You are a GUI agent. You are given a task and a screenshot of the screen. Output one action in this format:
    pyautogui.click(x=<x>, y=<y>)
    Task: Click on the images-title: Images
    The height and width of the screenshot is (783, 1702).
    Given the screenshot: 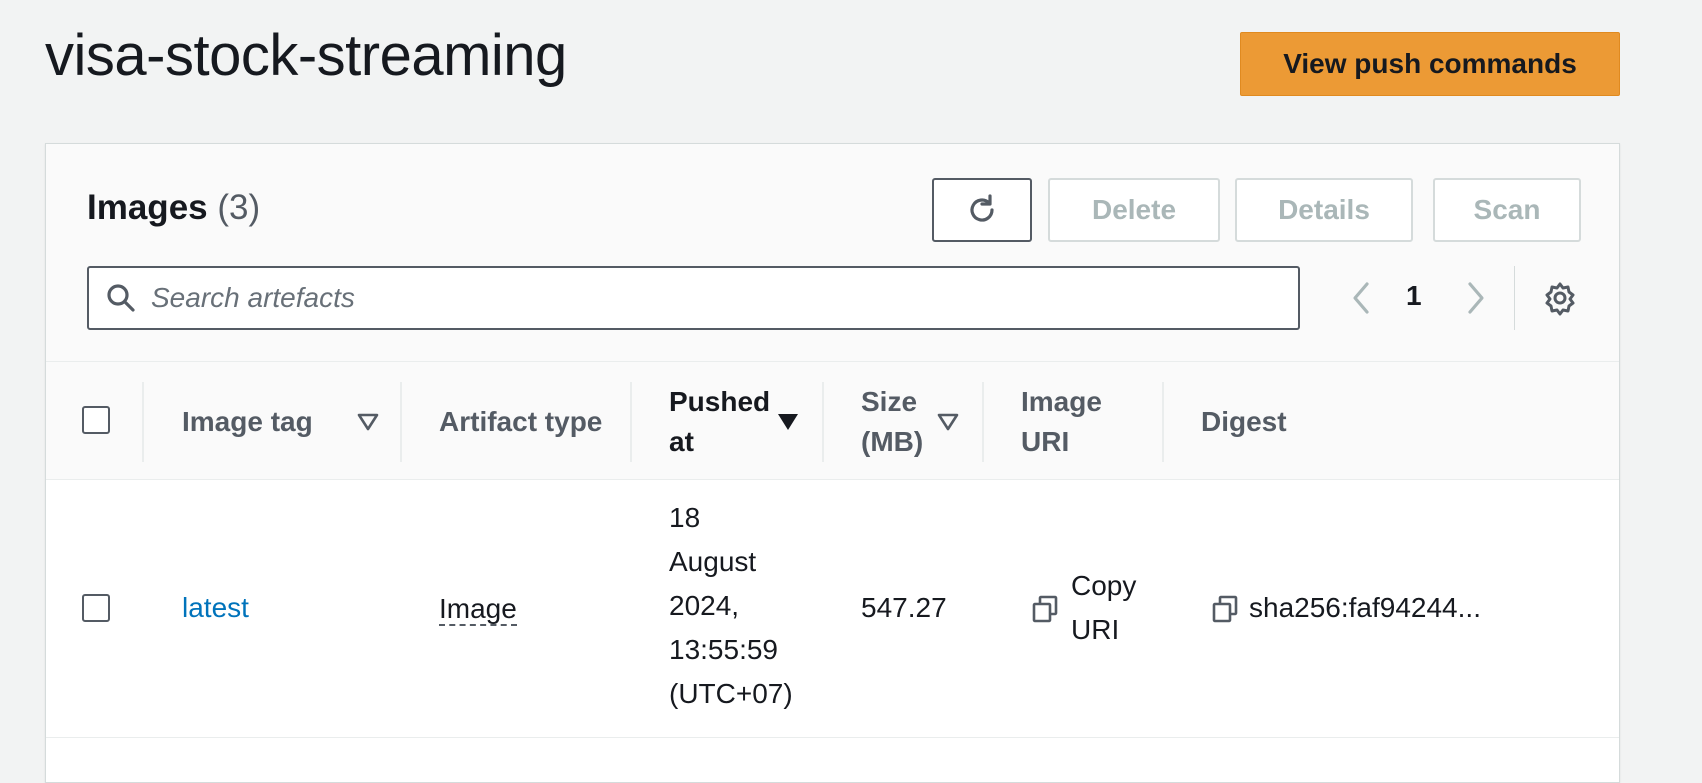 What is the action you would take?
    pyautogui.click(x=147, y=207)
    